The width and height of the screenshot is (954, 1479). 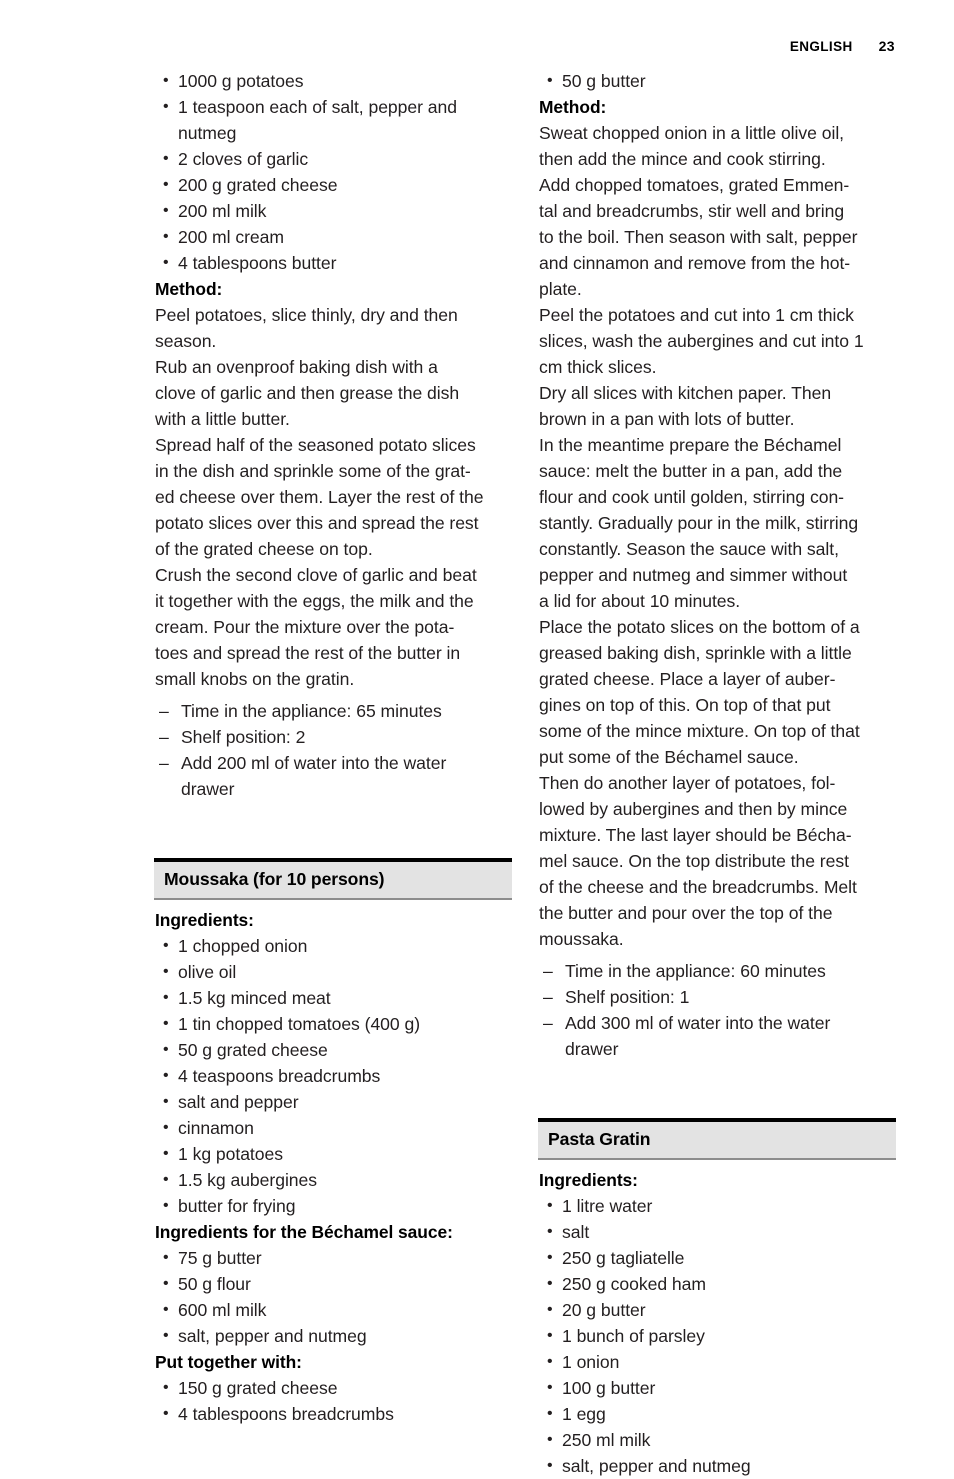 I want to click on page-number: 23, so click(x=886, y=46).